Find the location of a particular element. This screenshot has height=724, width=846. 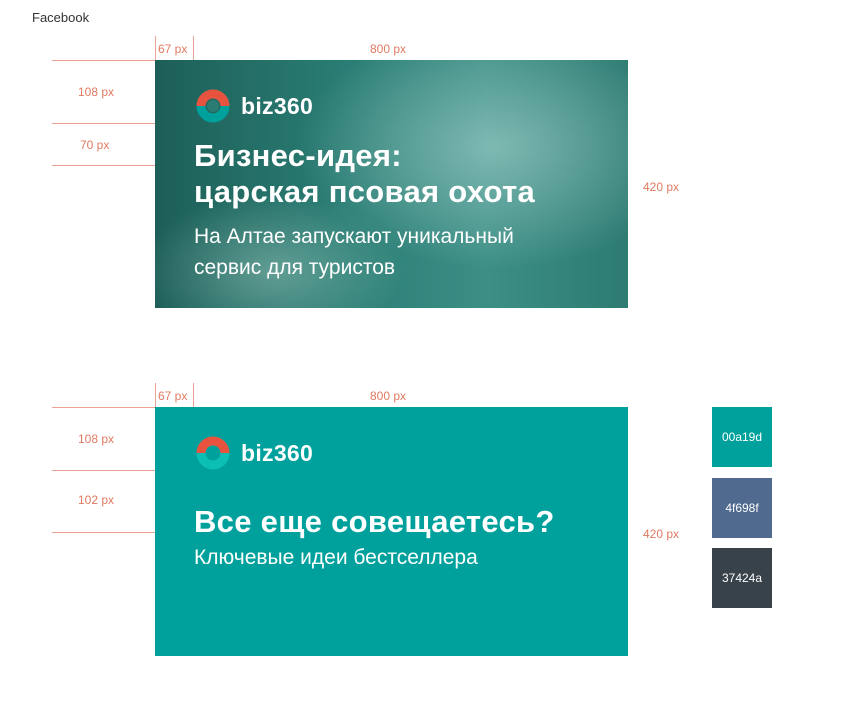

swatch-label: 4f698f is located at coordinates (742, 508).